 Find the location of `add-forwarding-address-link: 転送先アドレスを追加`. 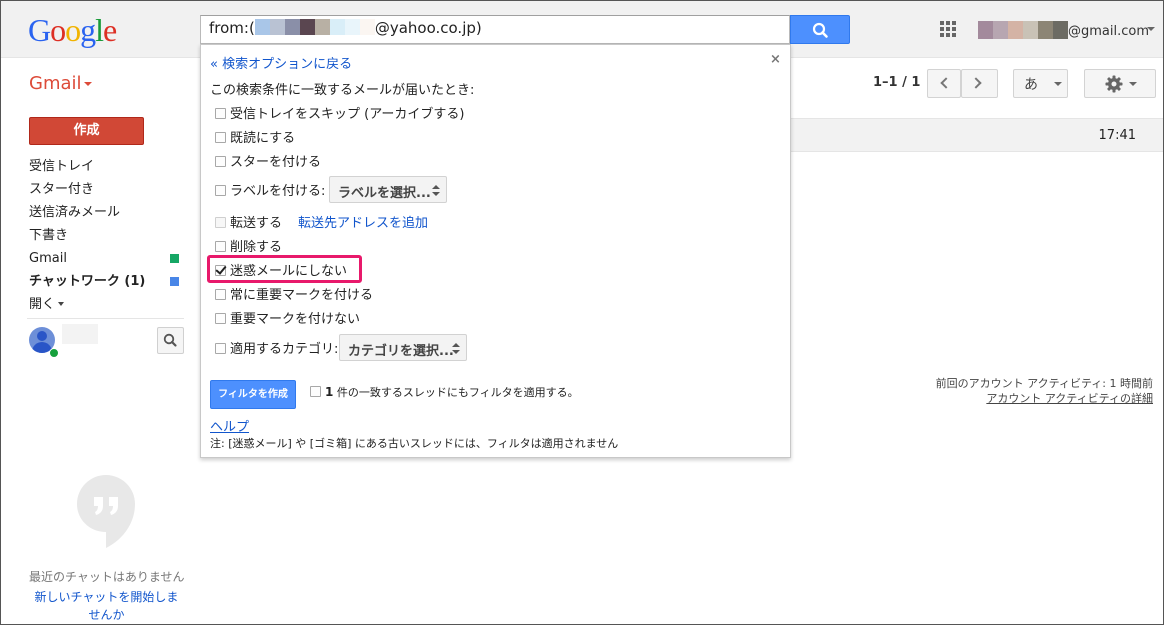

add-forwarding-address-link: 転送先アドレスを追加 is located at coordinates (363, 223).